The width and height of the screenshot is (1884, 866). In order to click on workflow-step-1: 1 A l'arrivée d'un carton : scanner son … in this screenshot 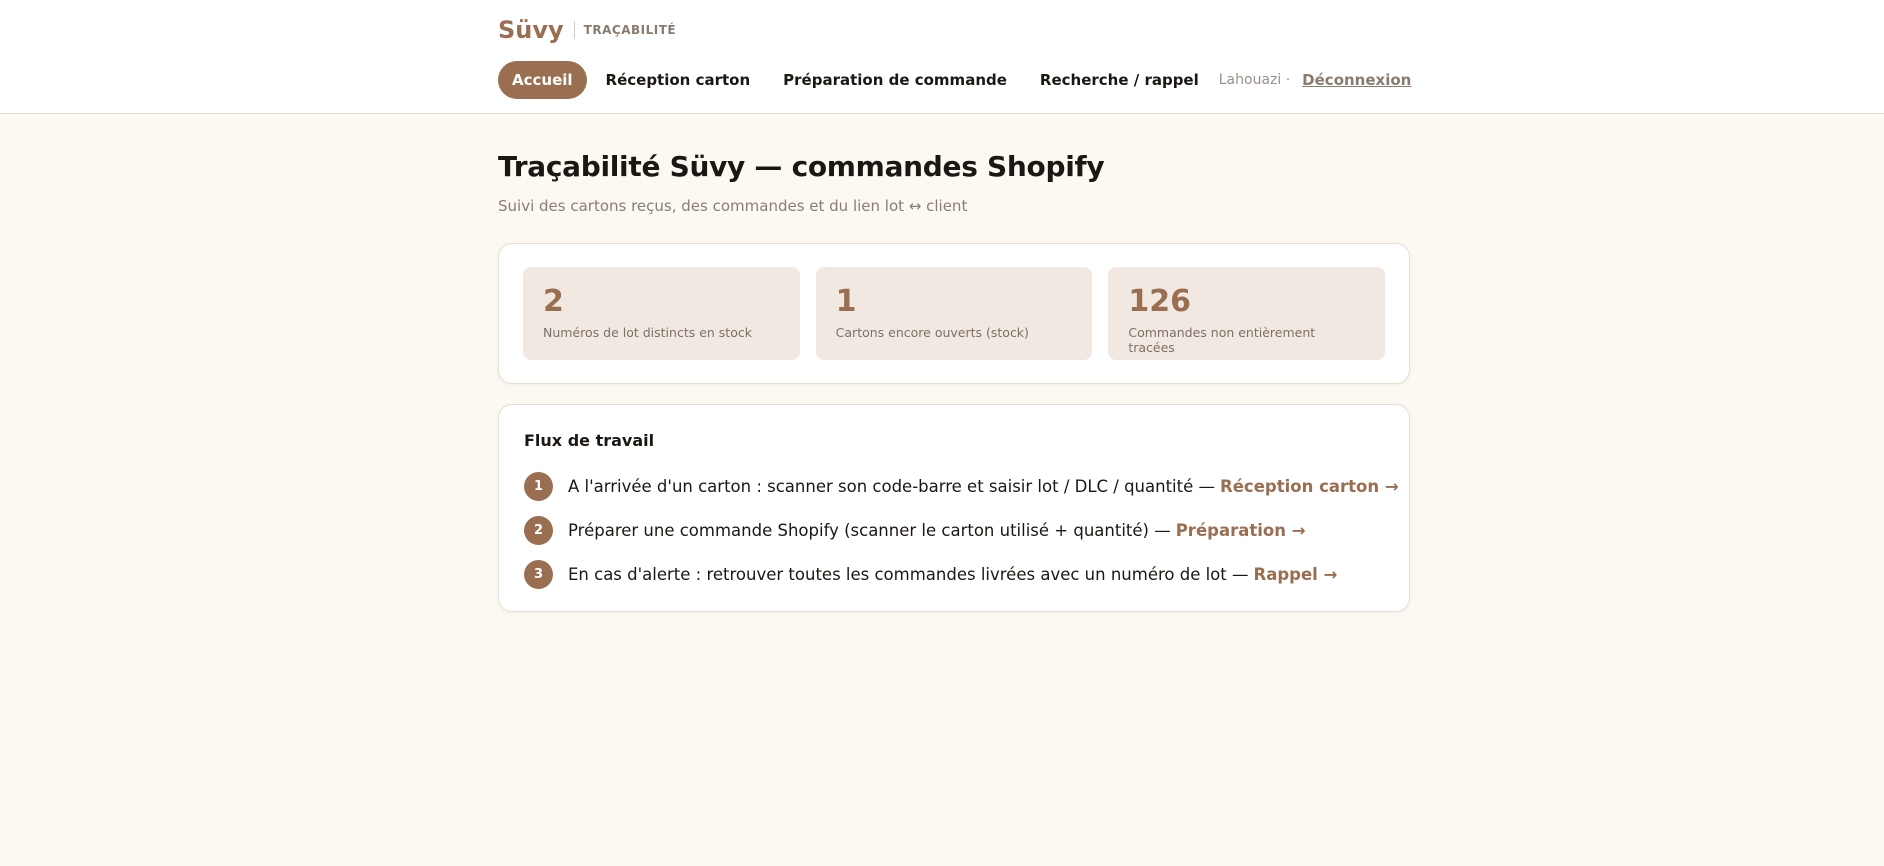, I will do `click(961, 486)`.